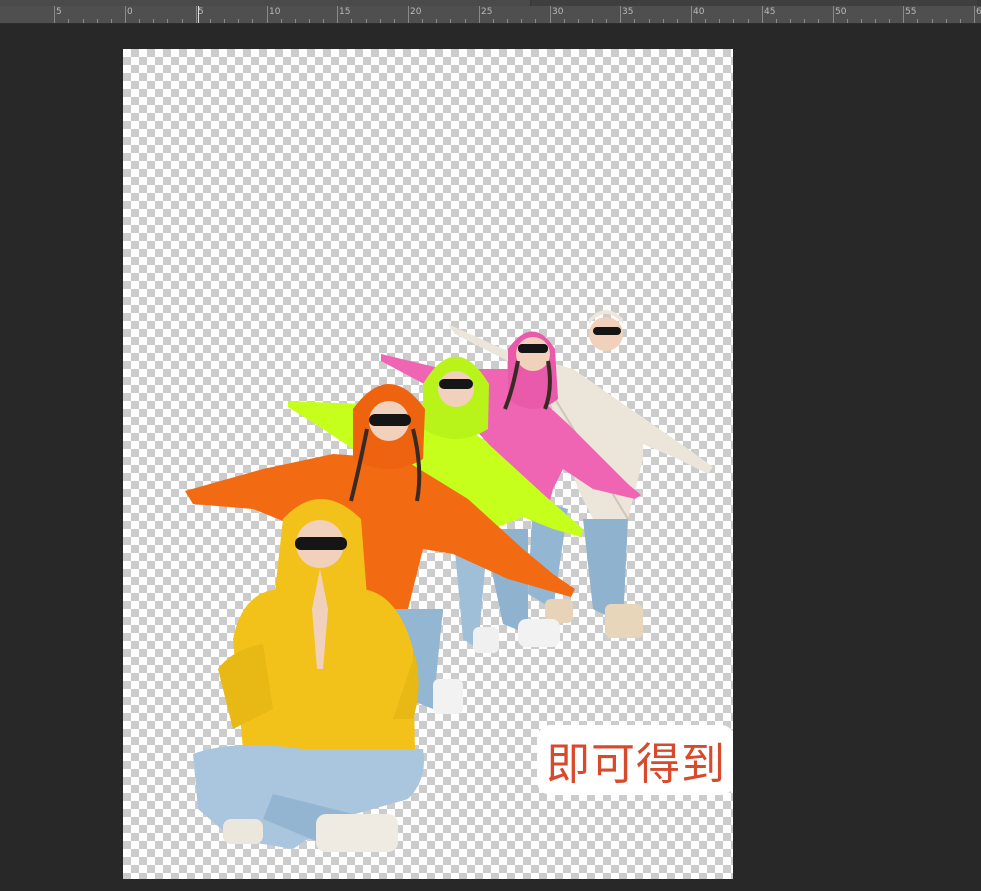 The width and height of the screenshot is (981, 891). I want to click on ruler-label: 50, so click(841, 12).